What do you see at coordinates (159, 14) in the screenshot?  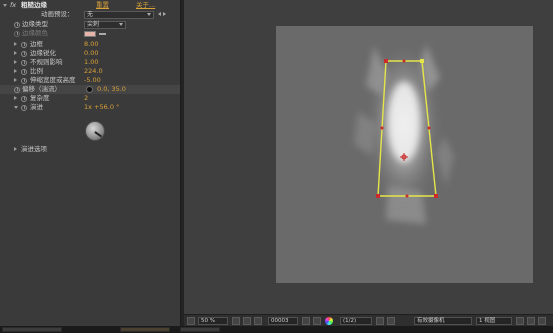 I see `previous-preset-icon` at bounding box center [159, 14].